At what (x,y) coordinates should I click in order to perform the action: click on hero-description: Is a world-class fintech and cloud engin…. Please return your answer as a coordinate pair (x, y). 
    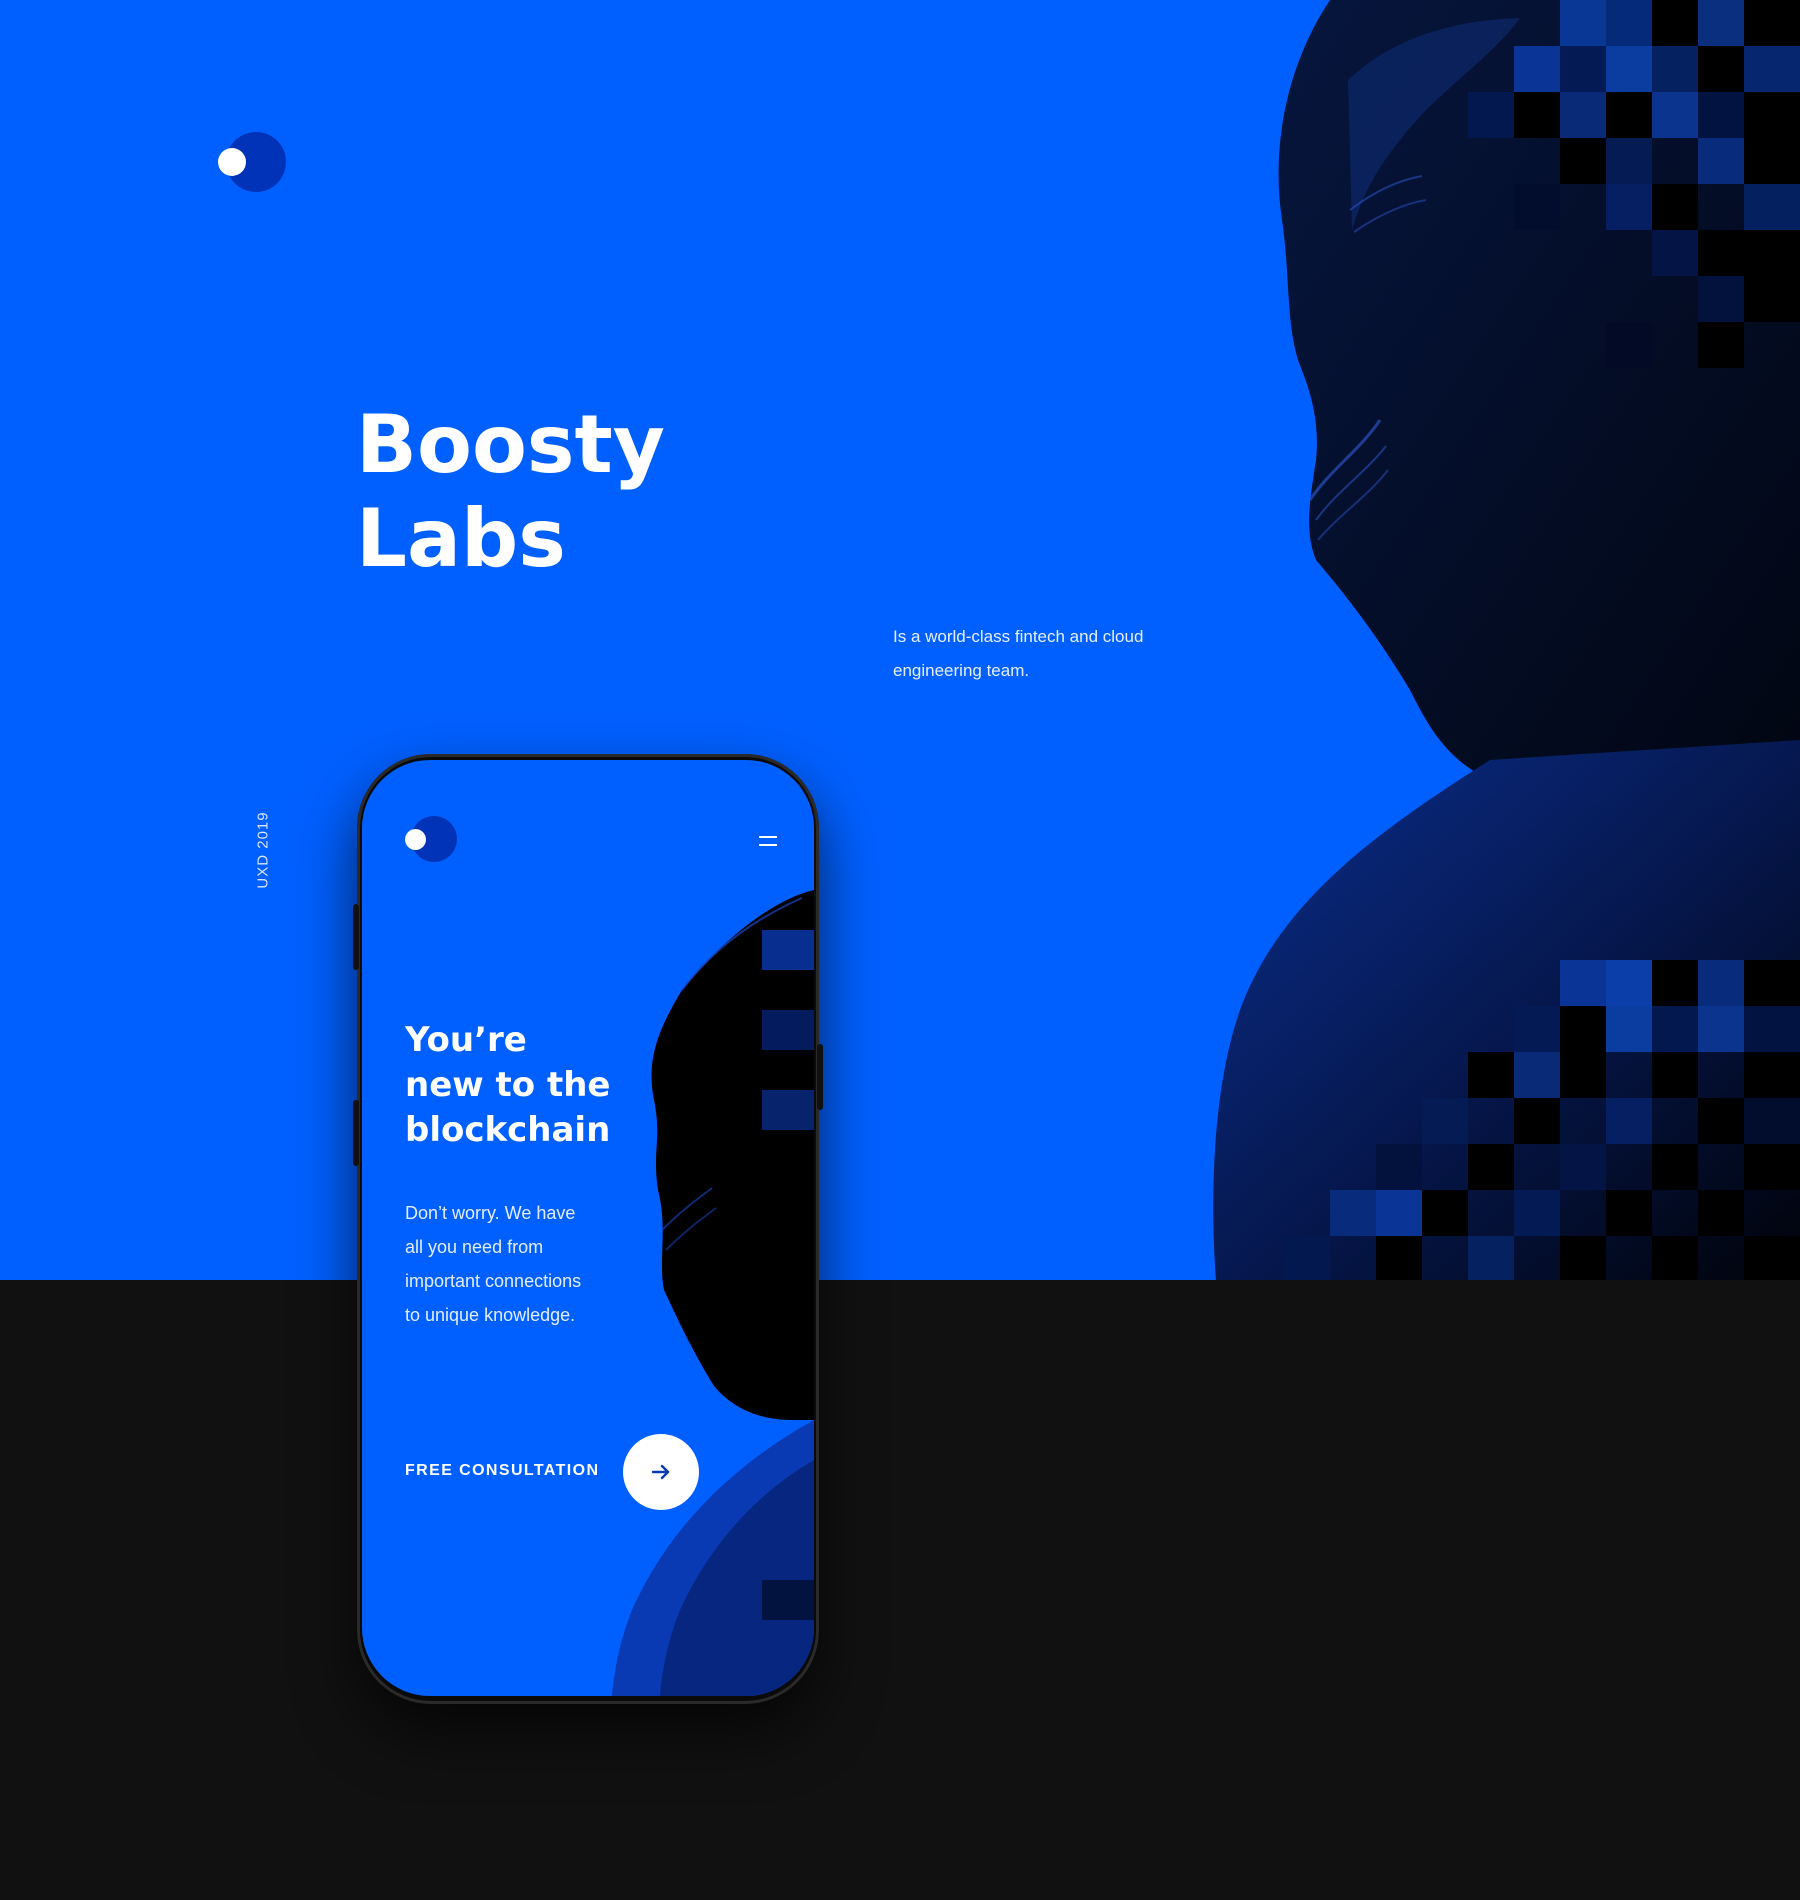
    Looking at the image, I should click on (1018, 653).